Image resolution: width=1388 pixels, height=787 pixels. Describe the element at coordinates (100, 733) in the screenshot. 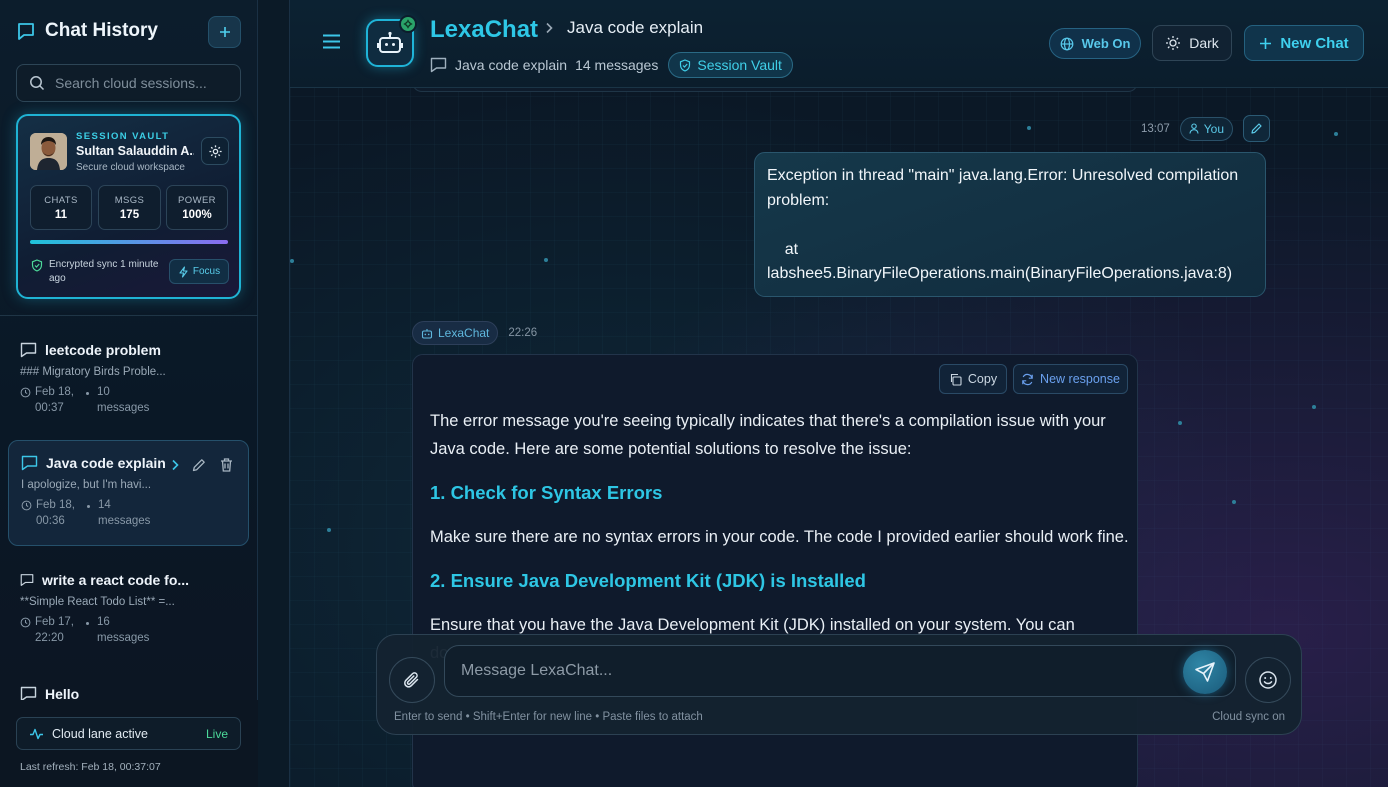

I see `status-label: Cloud lane active` at that location.